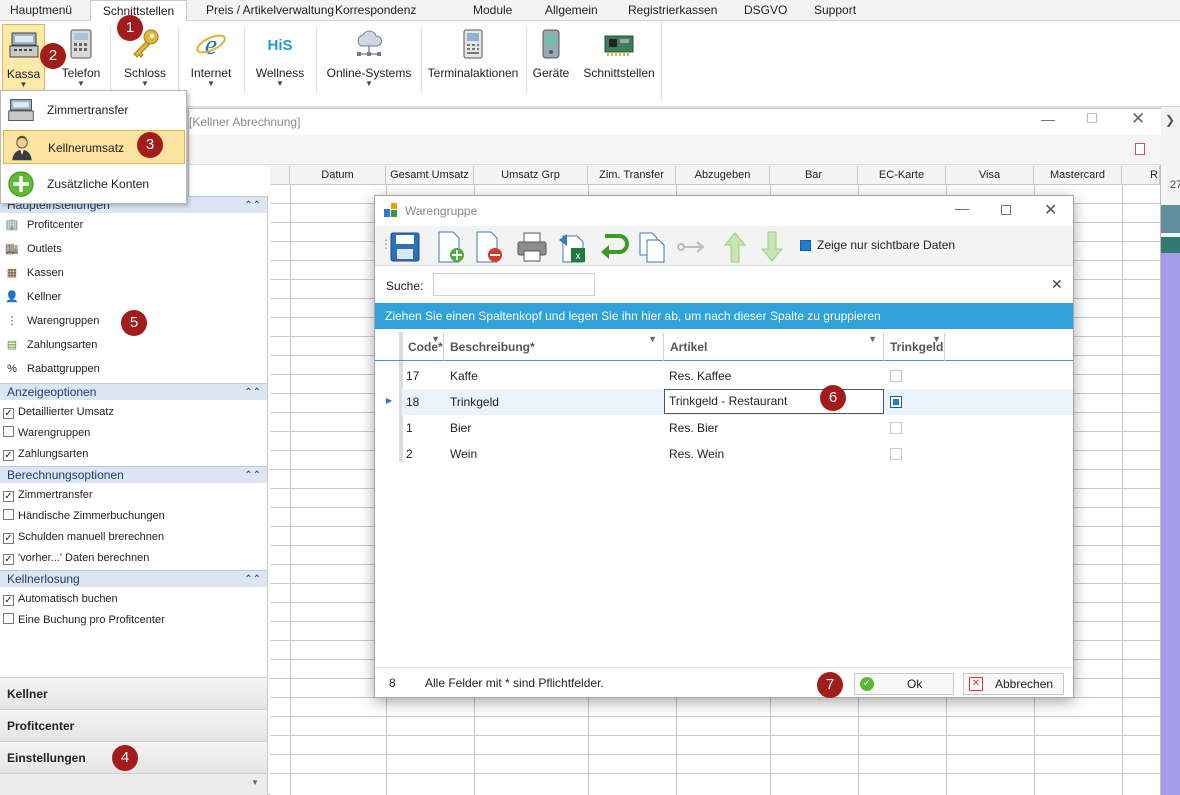 The image size is (1180, 795). What do you see at coordinates (41, 10) in the screenshot?
I see `tab-hauptmenu: Hauptmenü` at bounding box center [41, 10].